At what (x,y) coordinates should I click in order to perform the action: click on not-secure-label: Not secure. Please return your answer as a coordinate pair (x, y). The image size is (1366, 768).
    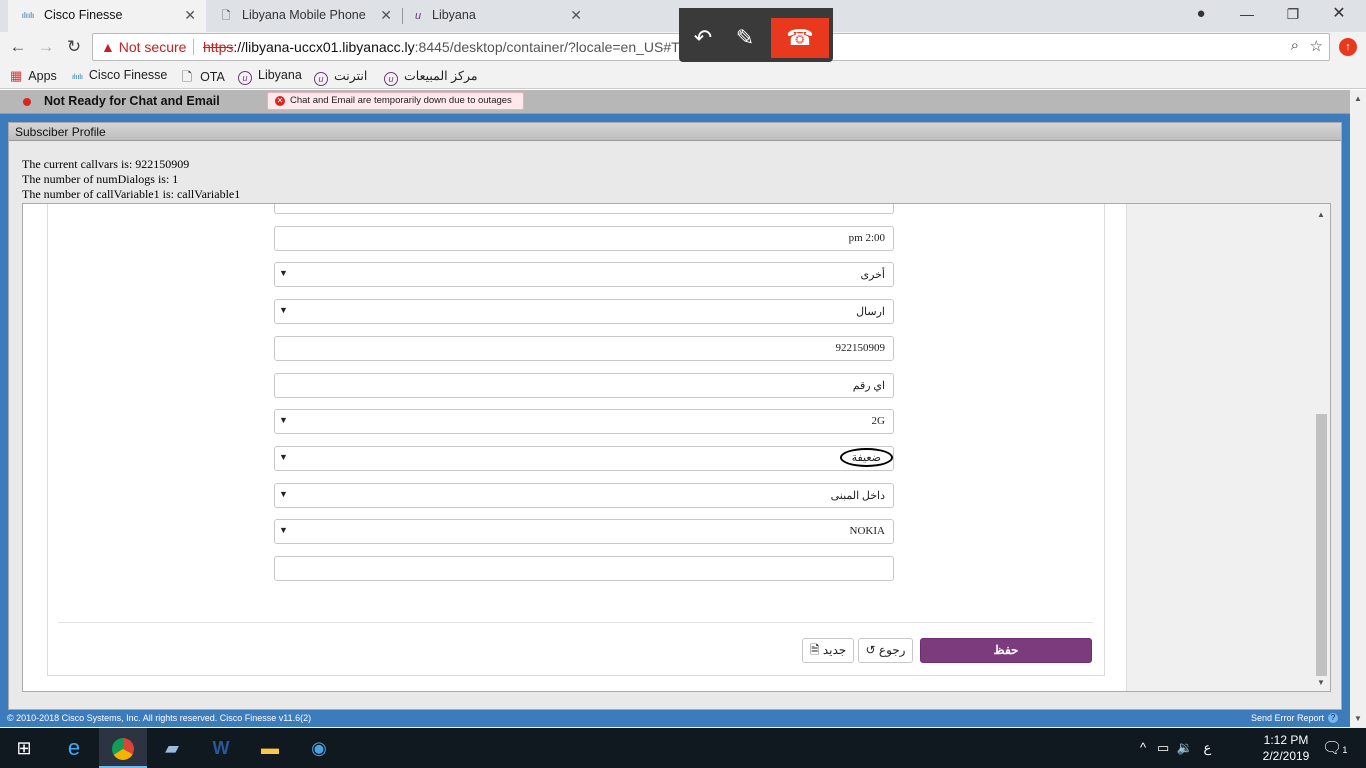
    Looking at the image, I should click on (152, 47).